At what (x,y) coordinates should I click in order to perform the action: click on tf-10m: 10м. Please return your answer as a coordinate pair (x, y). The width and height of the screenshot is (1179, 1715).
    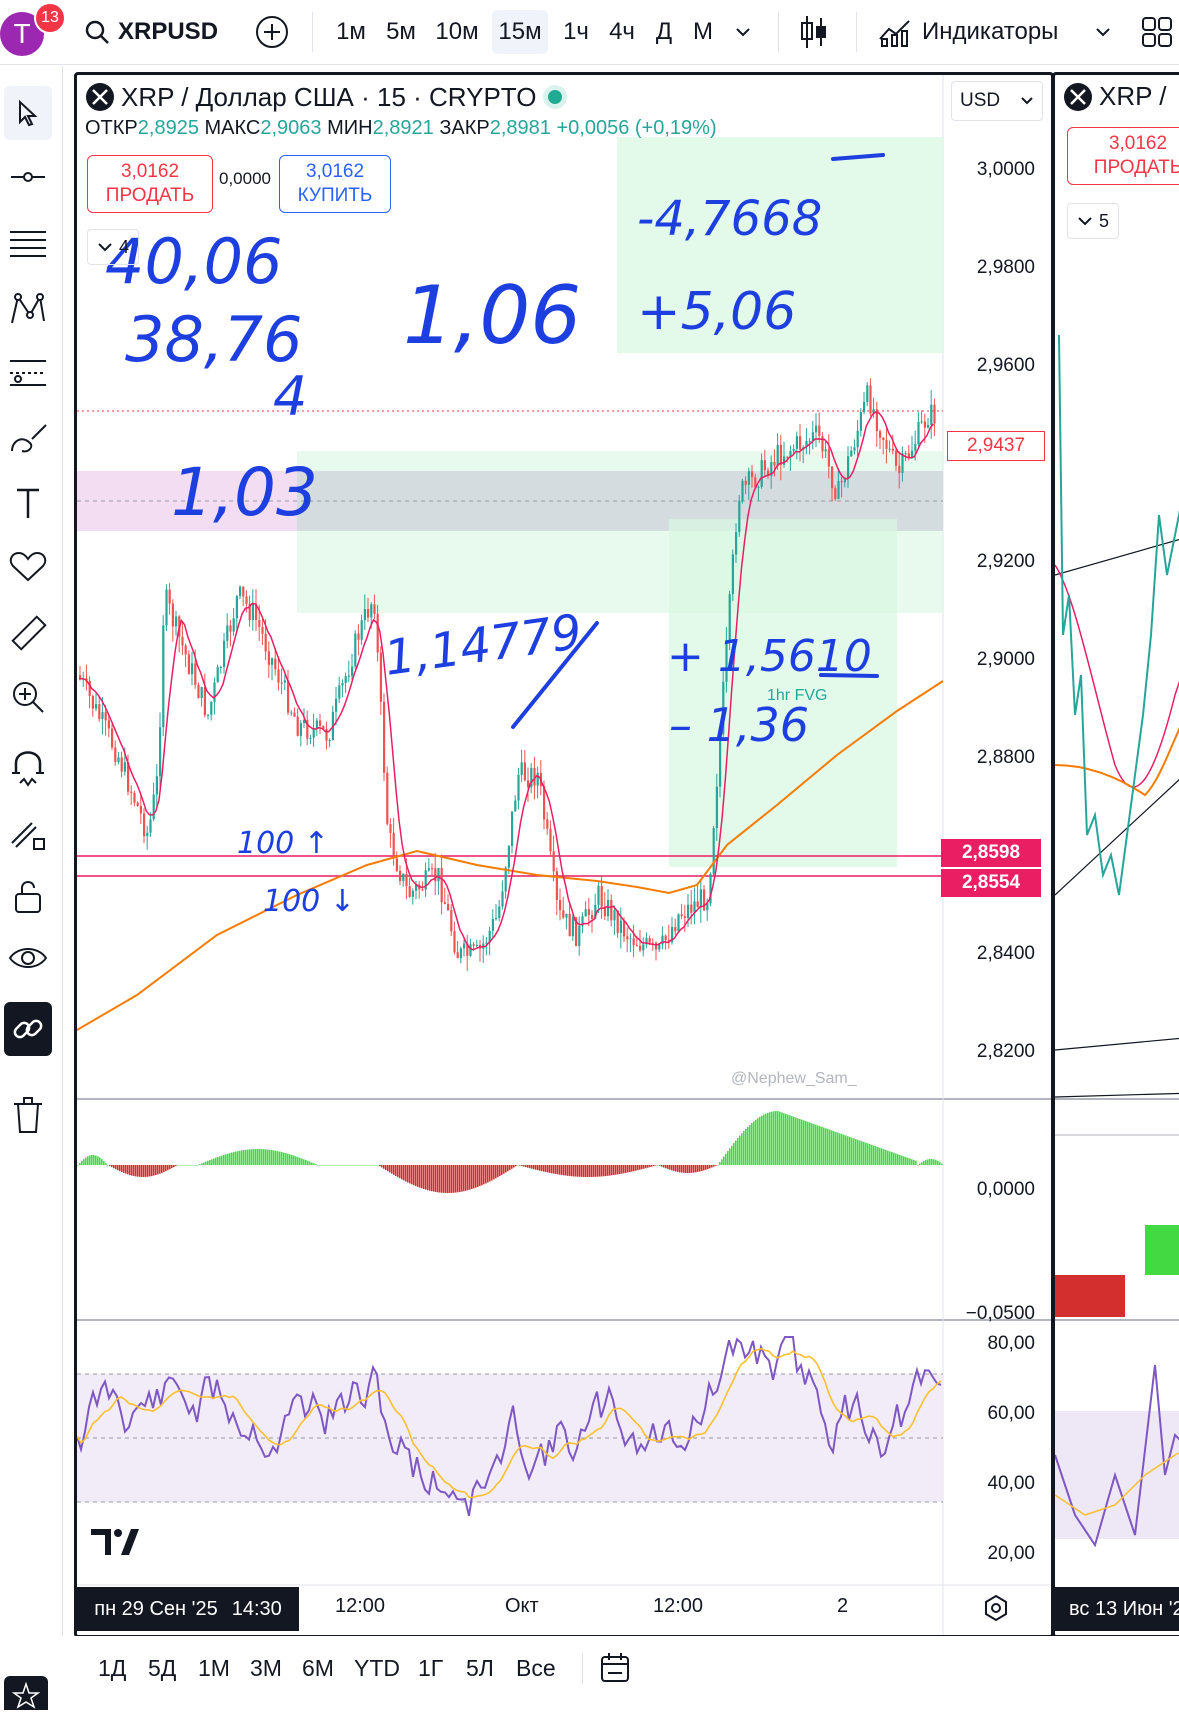
    Looking at the image, I should click on (457, 32).